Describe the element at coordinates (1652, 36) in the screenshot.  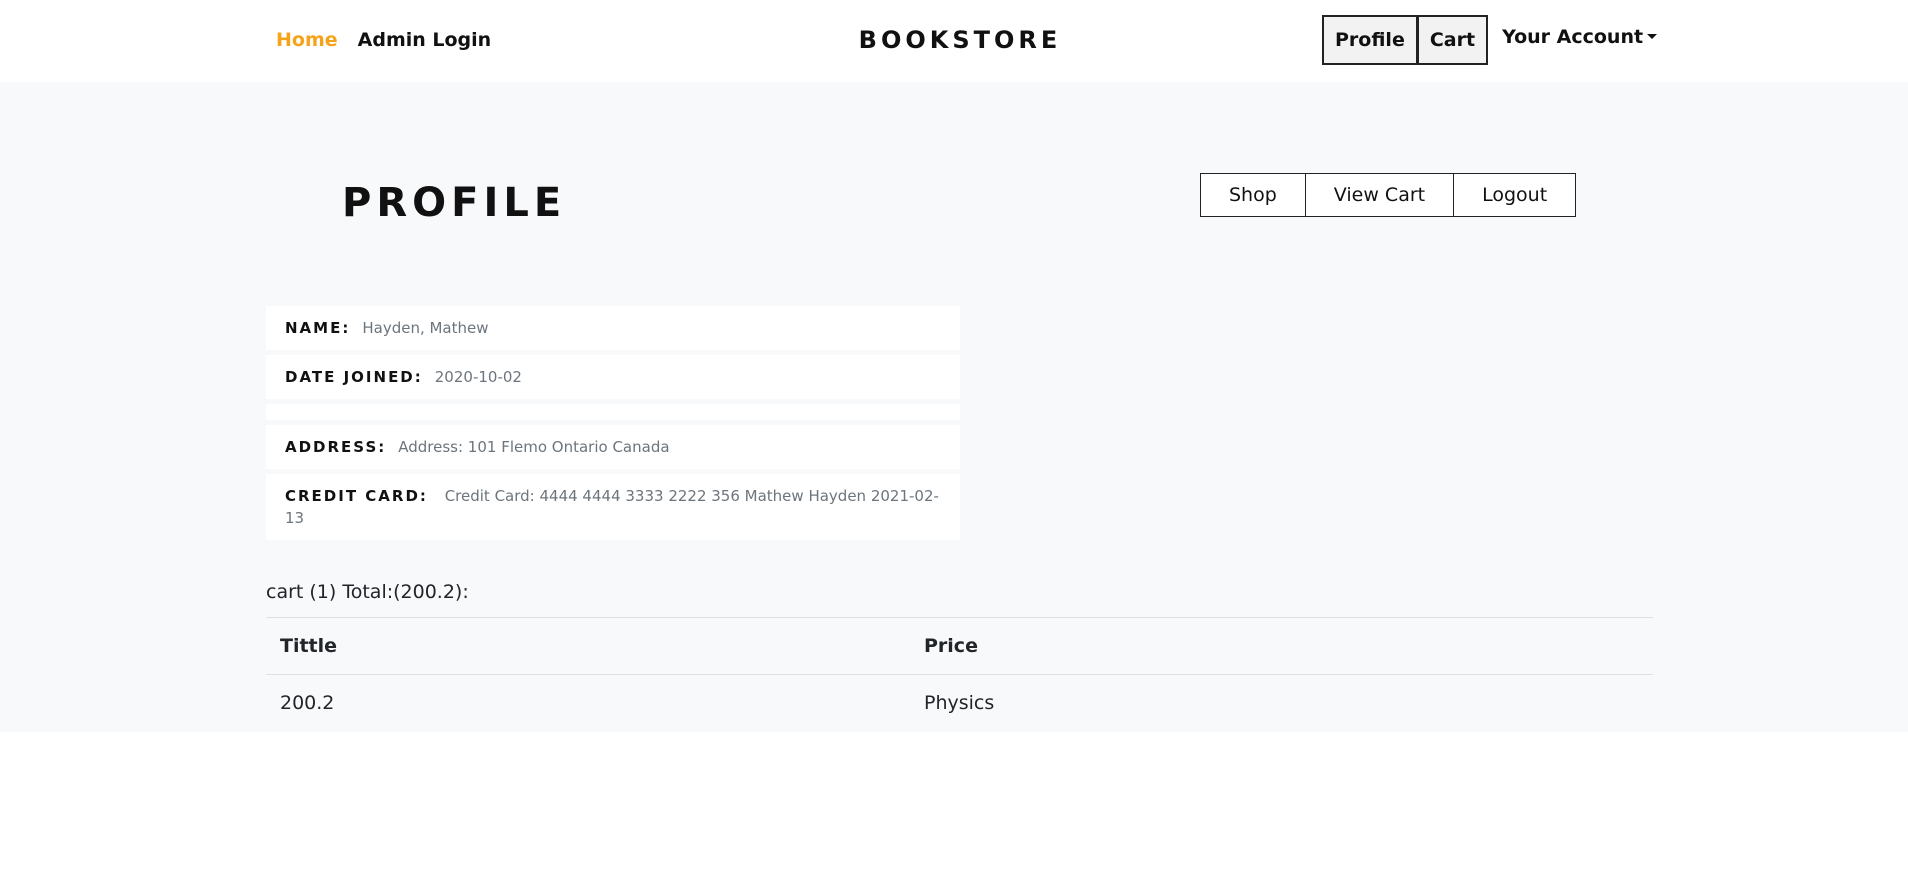
I see `caret-down-icon` at that location.